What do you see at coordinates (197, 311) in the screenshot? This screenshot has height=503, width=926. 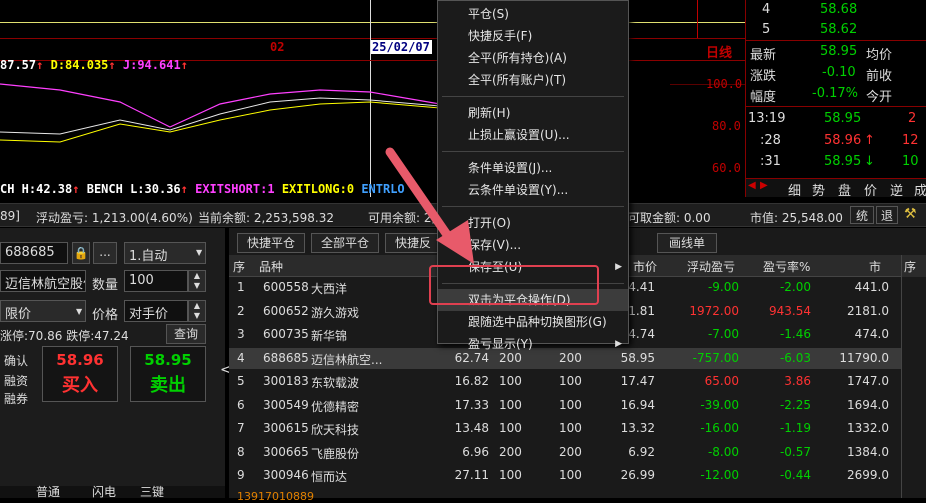 I see `price-stepper: ▲ ▼` at bounding box center [197, 311].